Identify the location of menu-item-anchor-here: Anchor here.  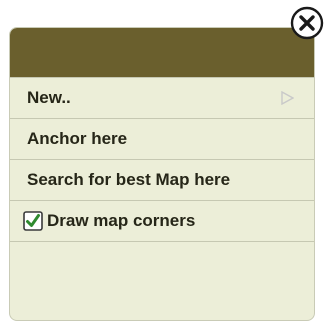
(162, 139).